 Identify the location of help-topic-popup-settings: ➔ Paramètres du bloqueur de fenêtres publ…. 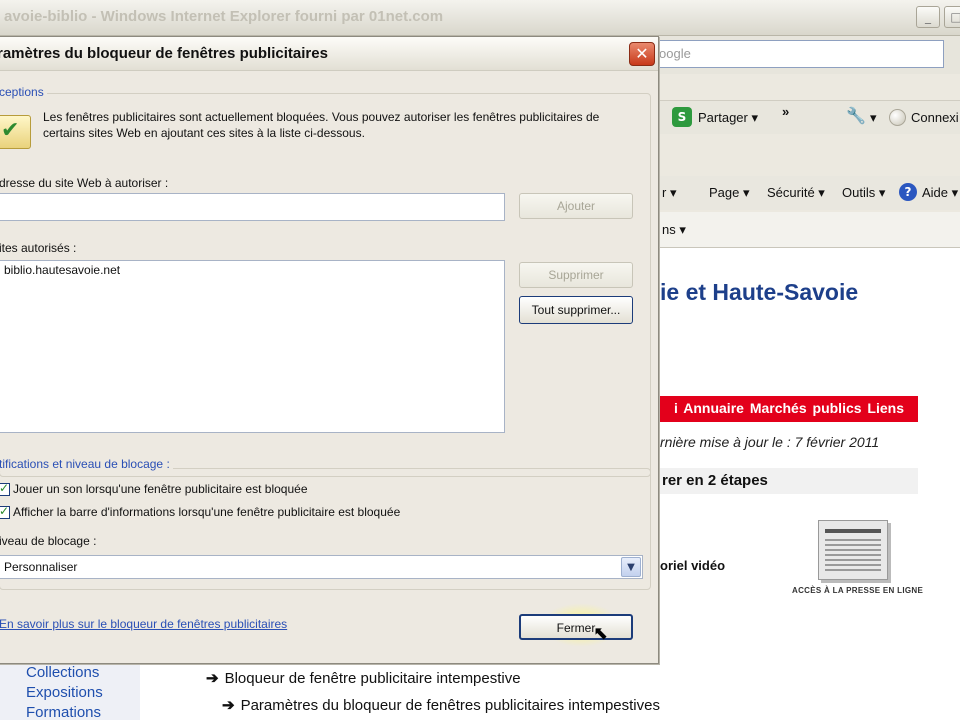
(441, 705).